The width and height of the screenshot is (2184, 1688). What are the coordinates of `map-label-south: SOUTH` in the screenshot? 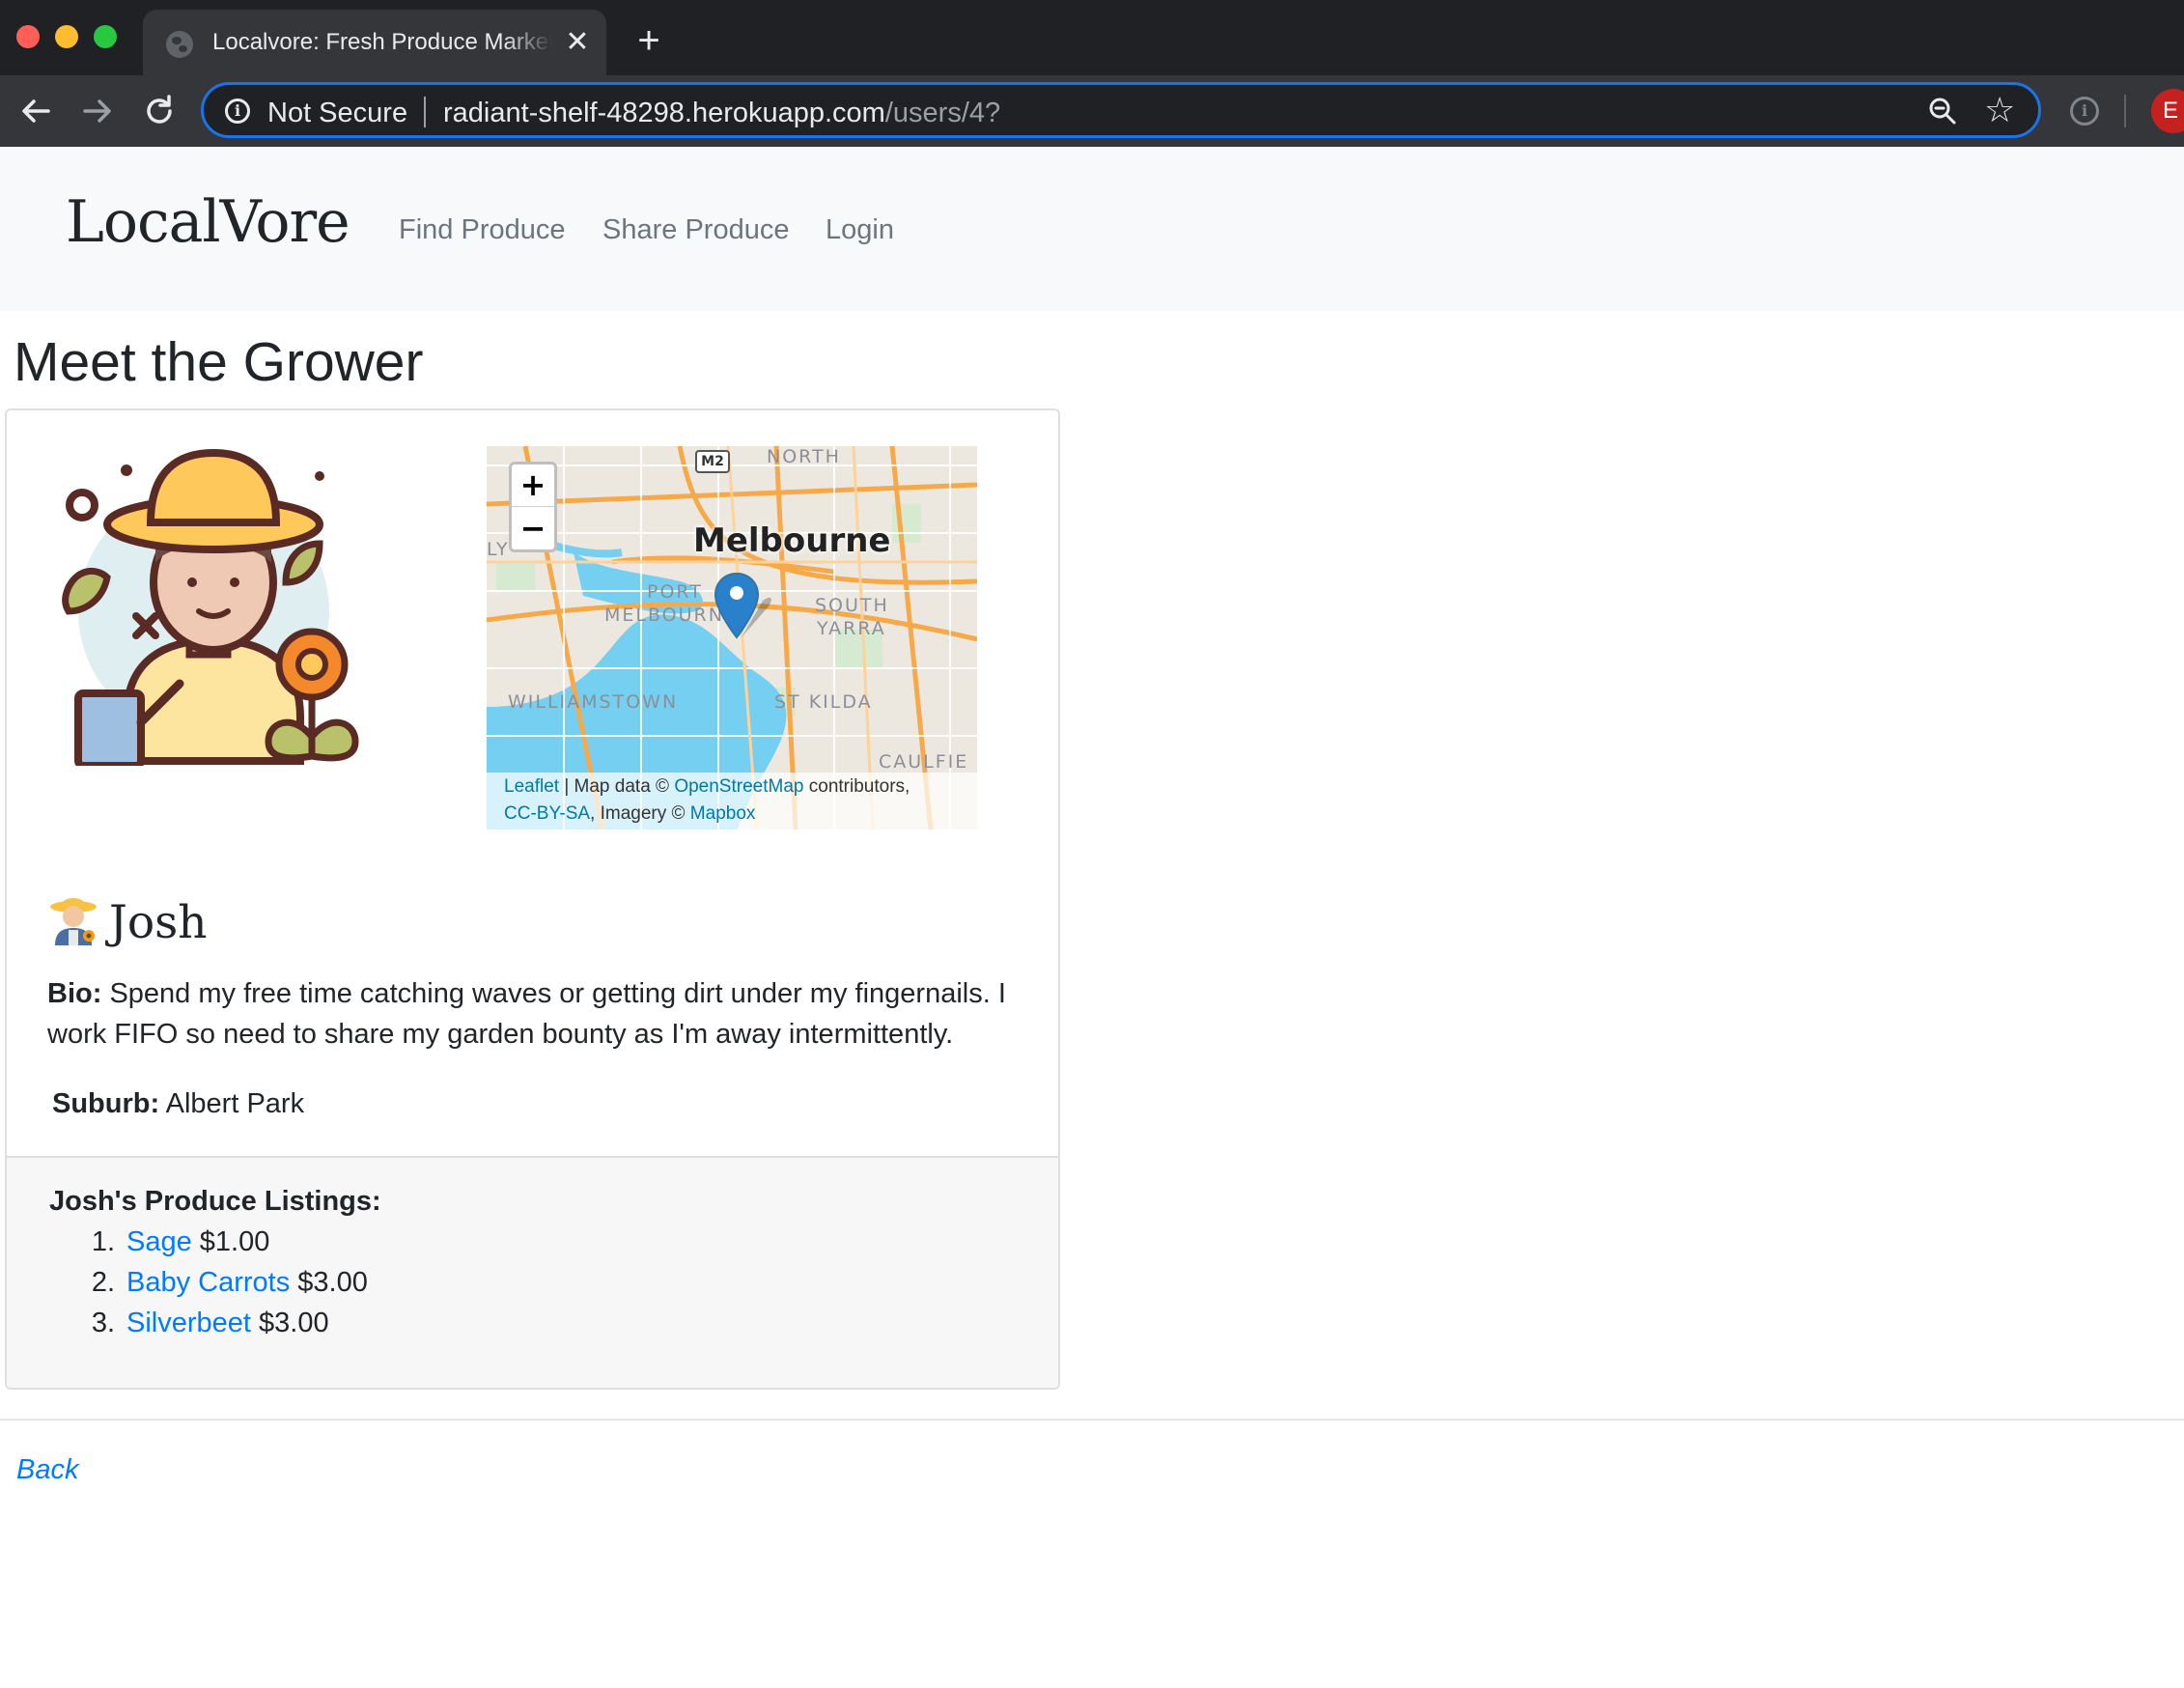 It's located at (852, 606).